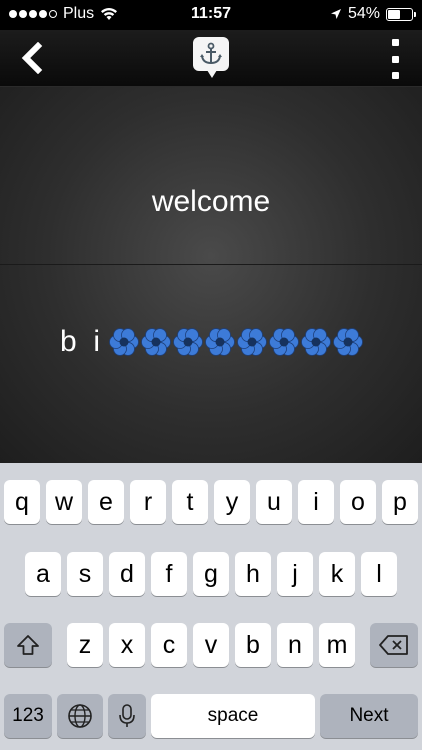  I want to click on key-m: m, so click(337, 645).